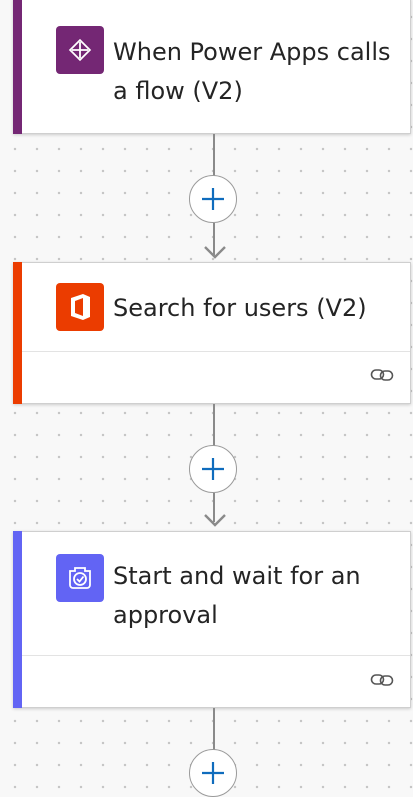 Image resolution: width=413 pixels, height=797 pixels. Describe the element at coordinates (252, 71) in the screenshot. I see `step-title: When Power Apps calls a flow (V2)` at that location.